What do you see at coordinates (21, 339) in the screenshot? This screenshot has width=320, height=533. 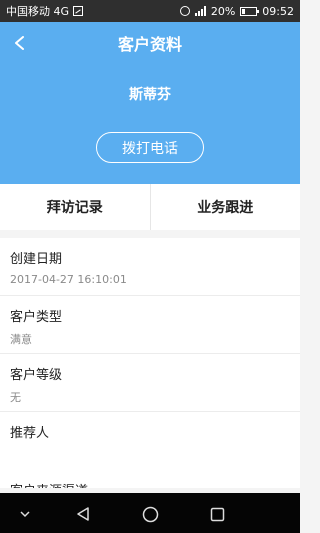 I see `field-value: 满意` at bounding box center [21, 339].